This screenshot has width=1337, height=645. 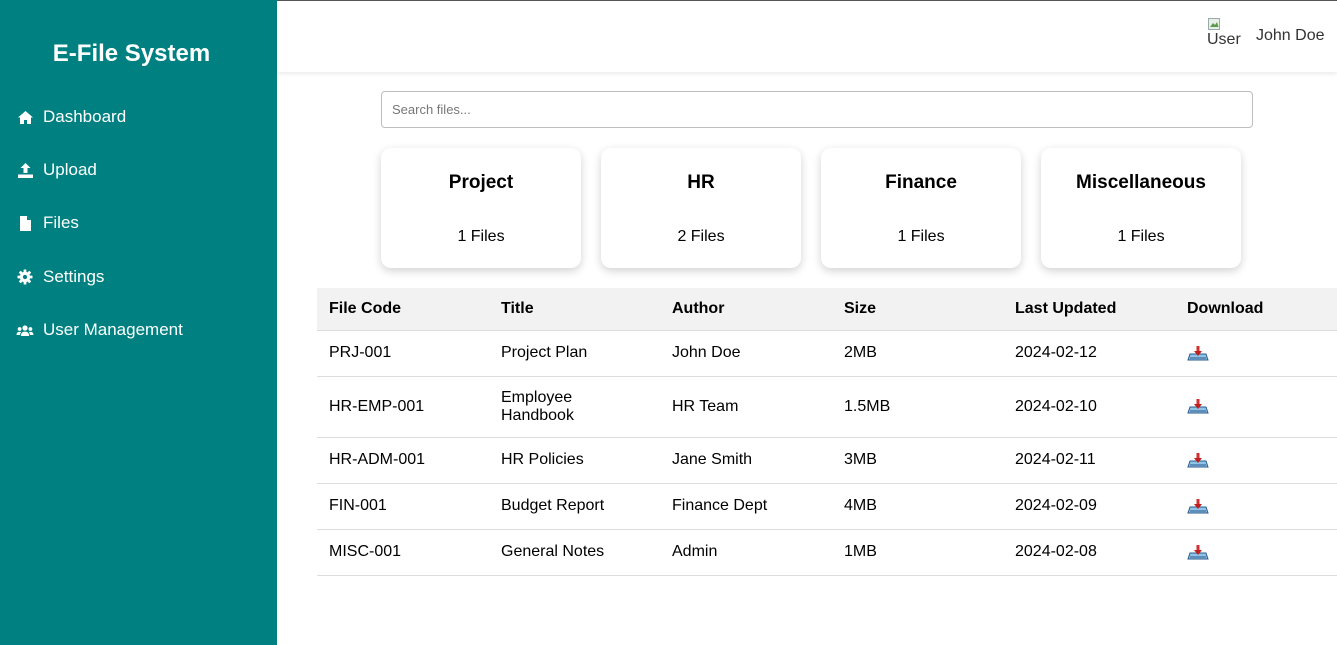 I want to click on category-title: Project, so click(x=481, y=182).